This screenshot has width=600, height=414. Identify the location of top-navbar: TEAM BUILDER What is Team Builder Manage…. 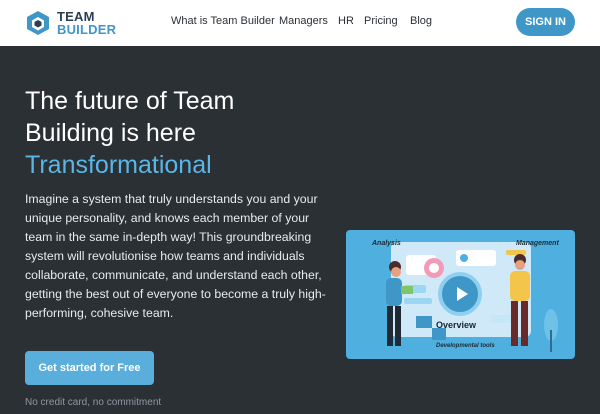
(300, 23).